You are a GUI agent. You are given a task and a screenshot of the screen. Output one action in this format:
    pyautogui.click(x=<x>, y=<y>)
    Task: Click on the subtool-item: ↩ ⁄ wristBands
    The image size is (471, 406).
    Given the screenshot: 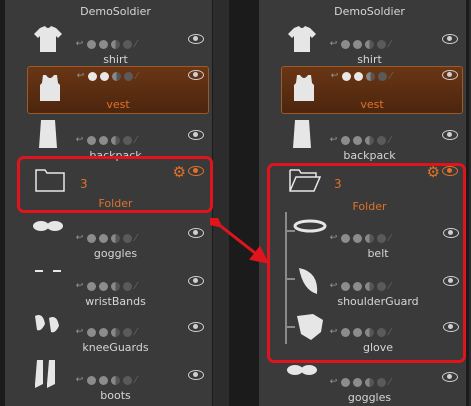 What is the action you would take?
    pyautogui.click(x=115, y=284)
    